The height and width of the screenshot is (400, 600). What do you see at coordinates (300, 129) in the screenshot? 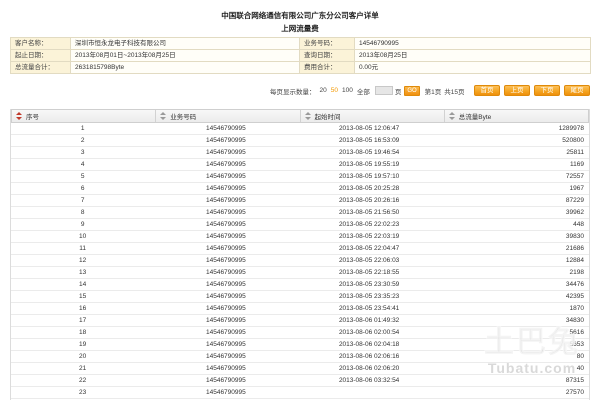
I see `table-row: 1 14546790995 2013-08-05 12:06:47 1289978` at bounding box center [300, 129].